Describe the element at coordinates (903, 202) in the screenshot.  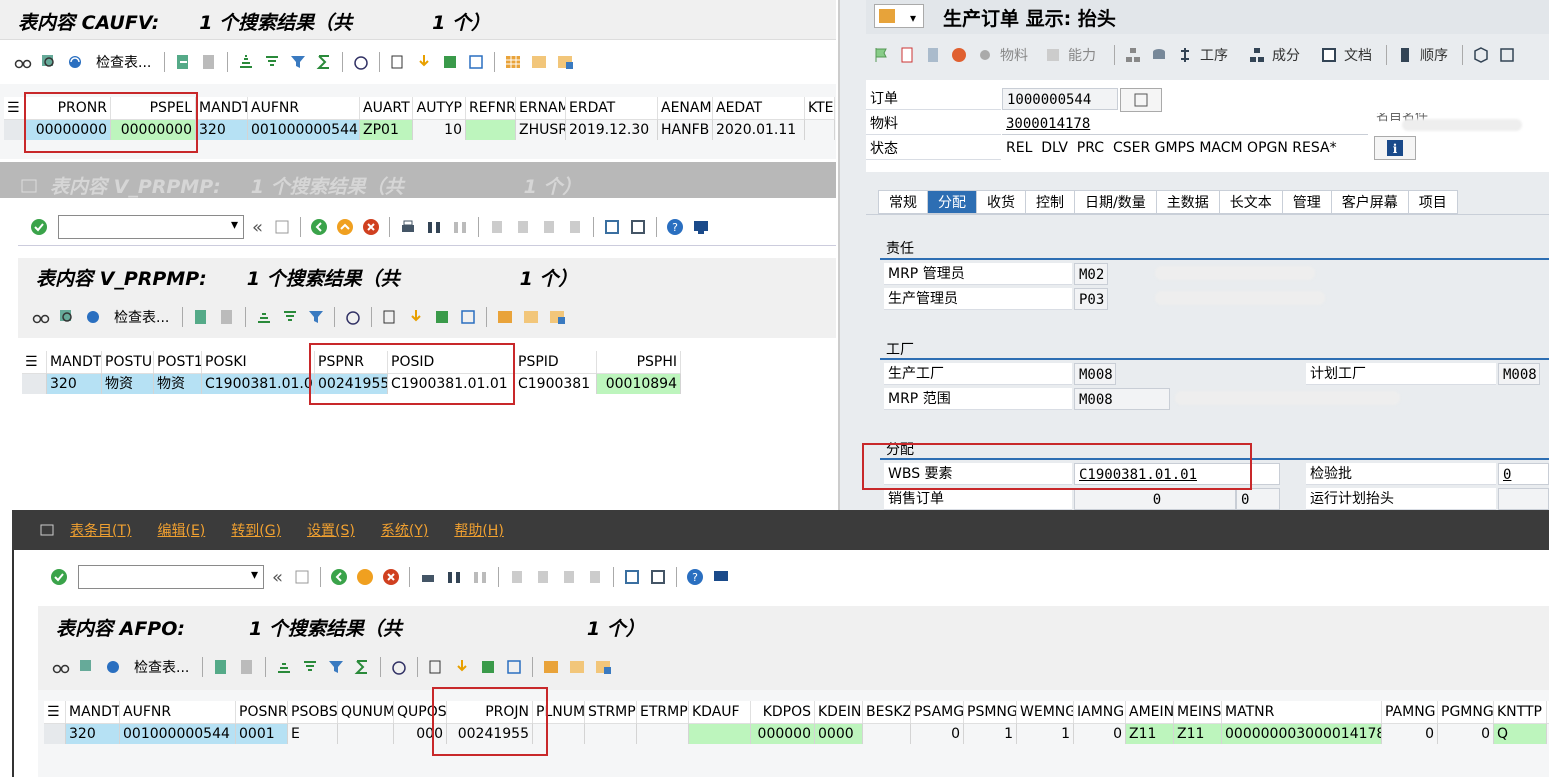
I see `tab-0: 常规` at that location.